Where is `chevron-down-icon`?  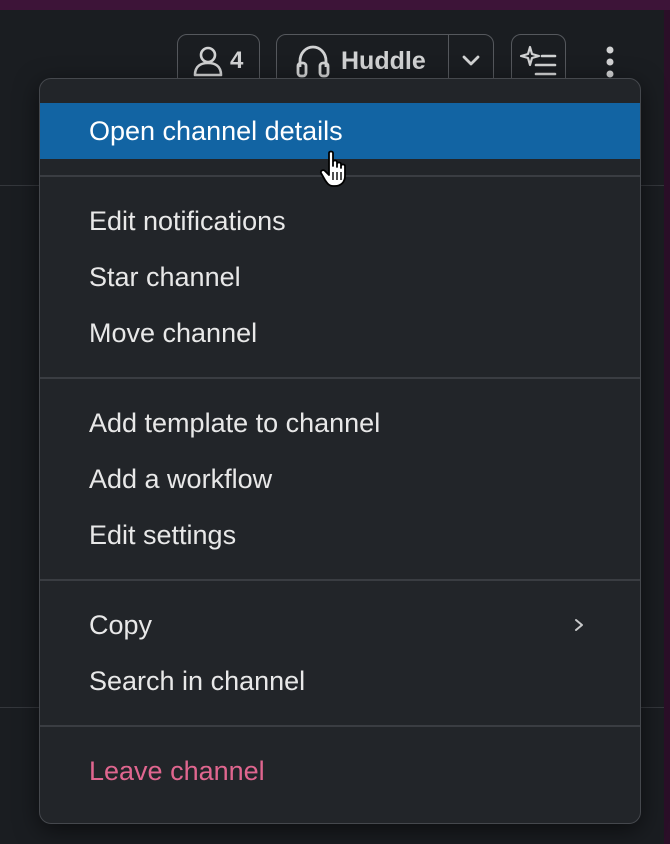
chevron-down-icon is located at coordinates (471, 60).